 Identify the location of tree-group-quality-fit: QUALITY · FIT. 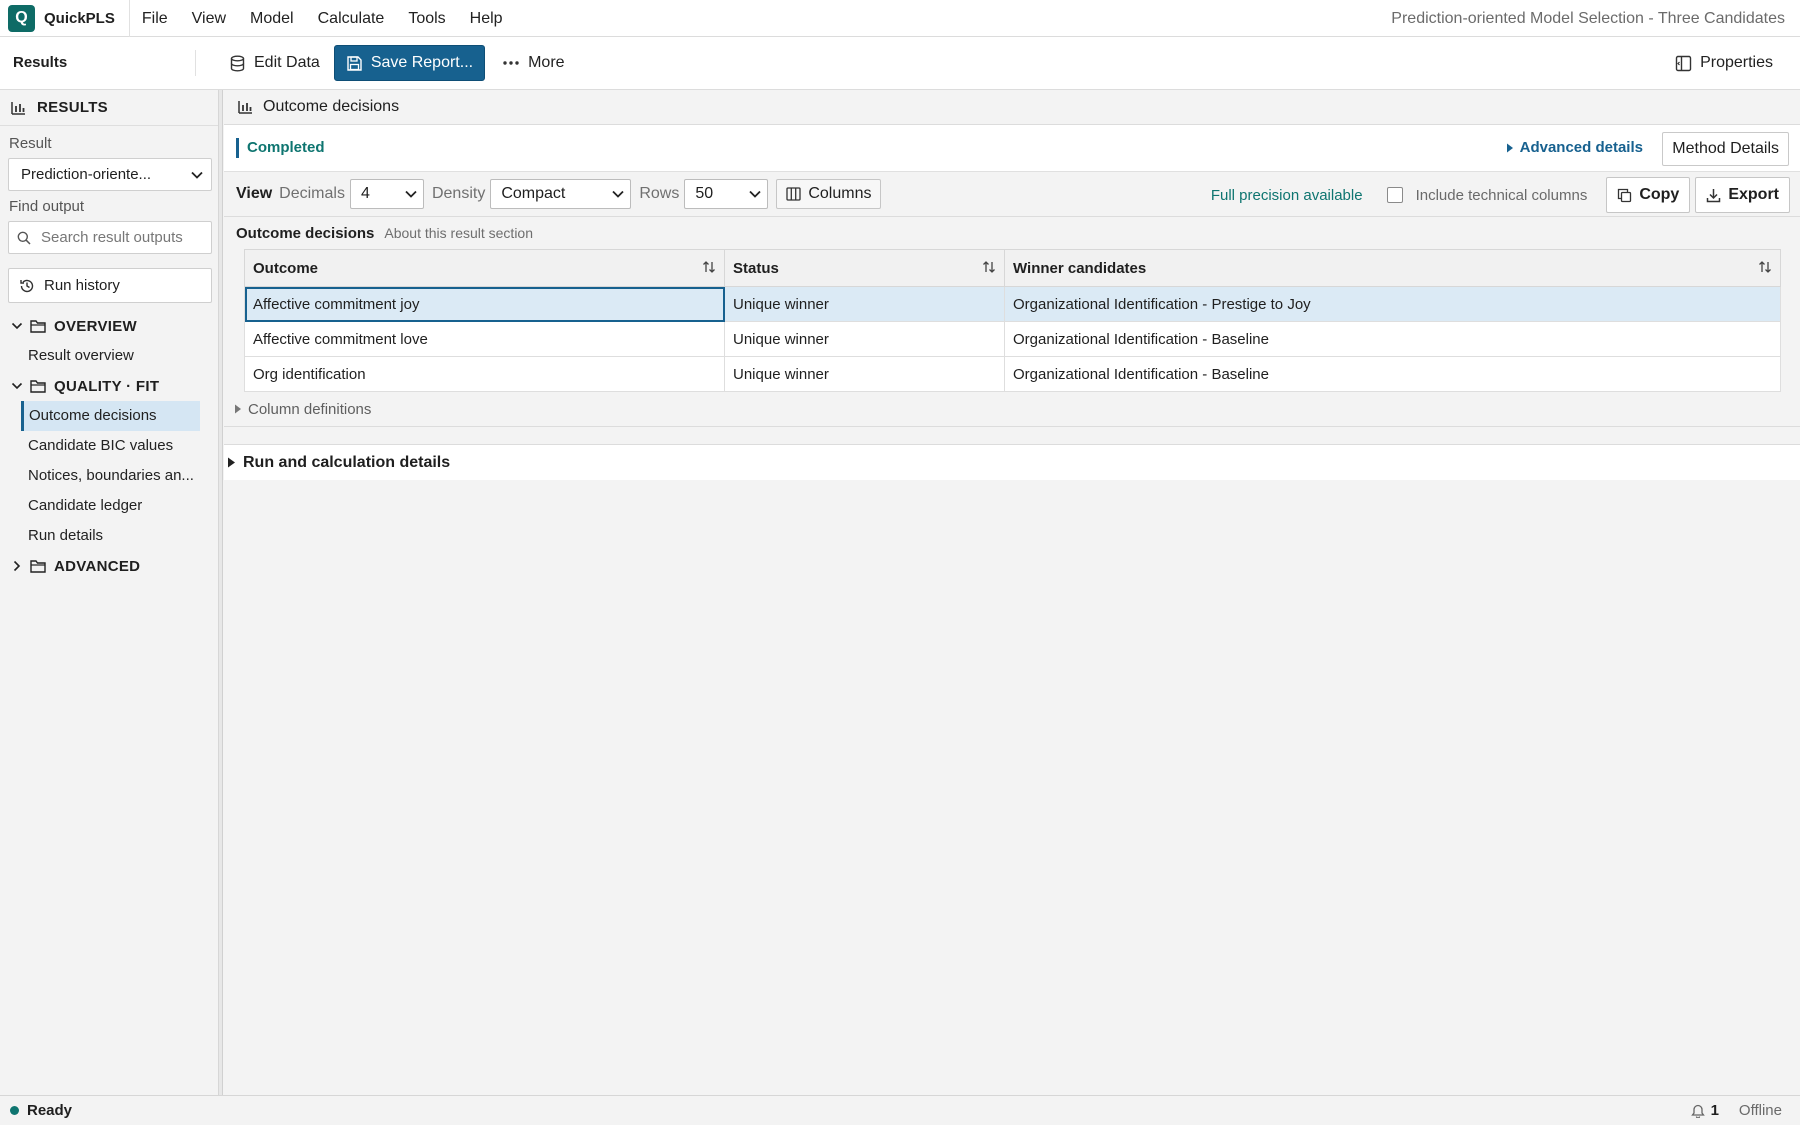
(109, 386).